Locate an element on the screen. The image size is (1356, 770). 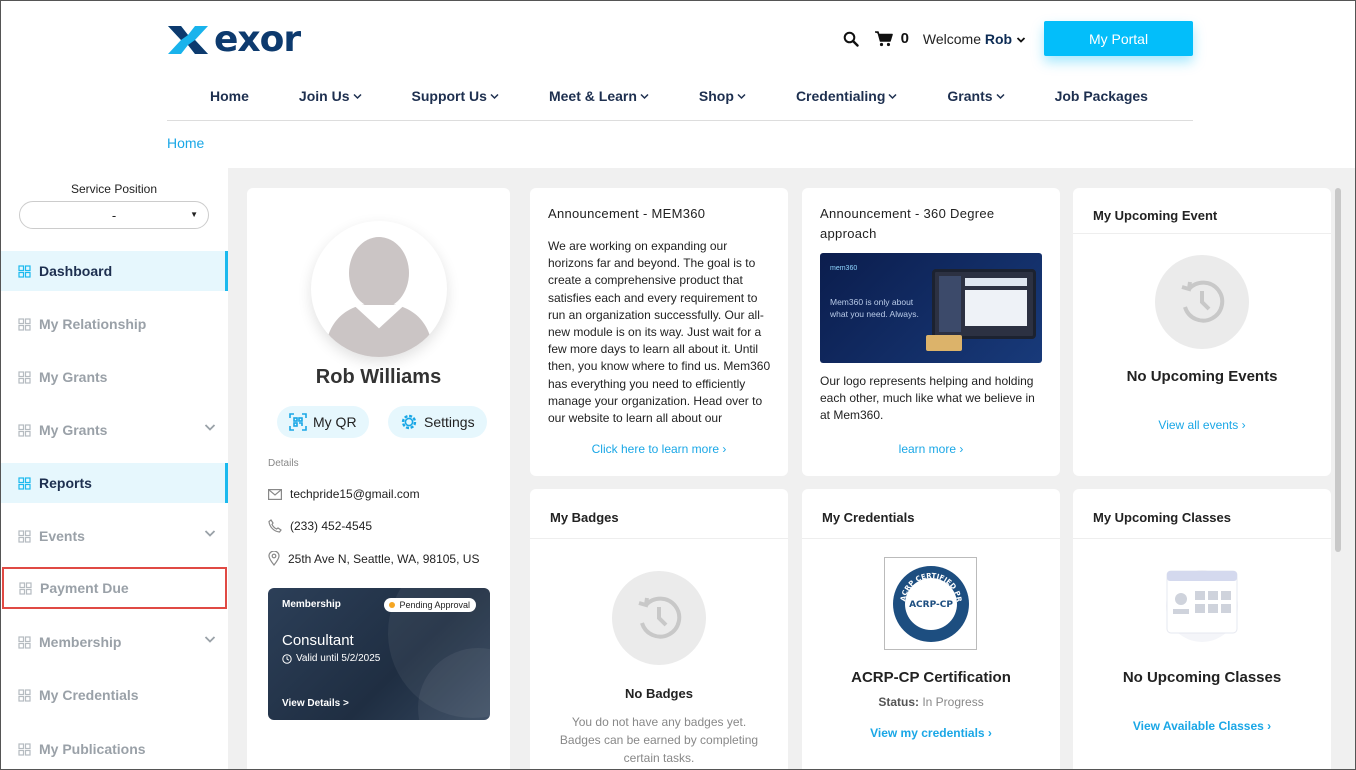
scrollbar is located at coordinates (1338, 370).